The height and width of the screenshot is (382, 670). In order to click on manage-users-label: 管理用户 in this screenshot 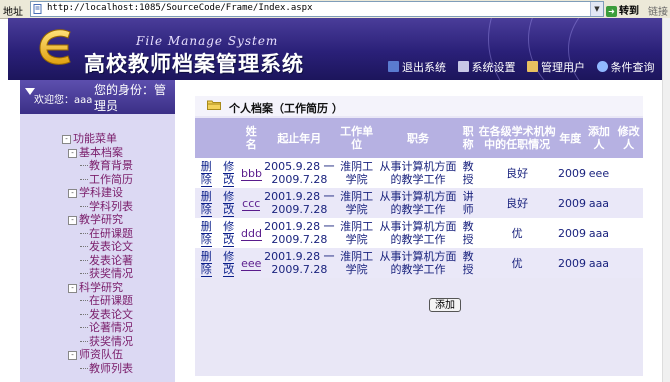, I will do `click(563, 67)`.